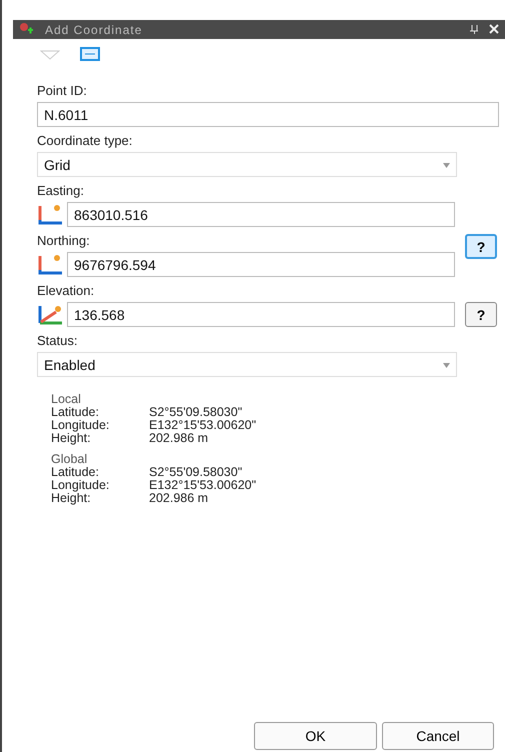 The height and width of the screenshot is (752, 505). I want to click on dropdown: Enabled, so click(247, 364).